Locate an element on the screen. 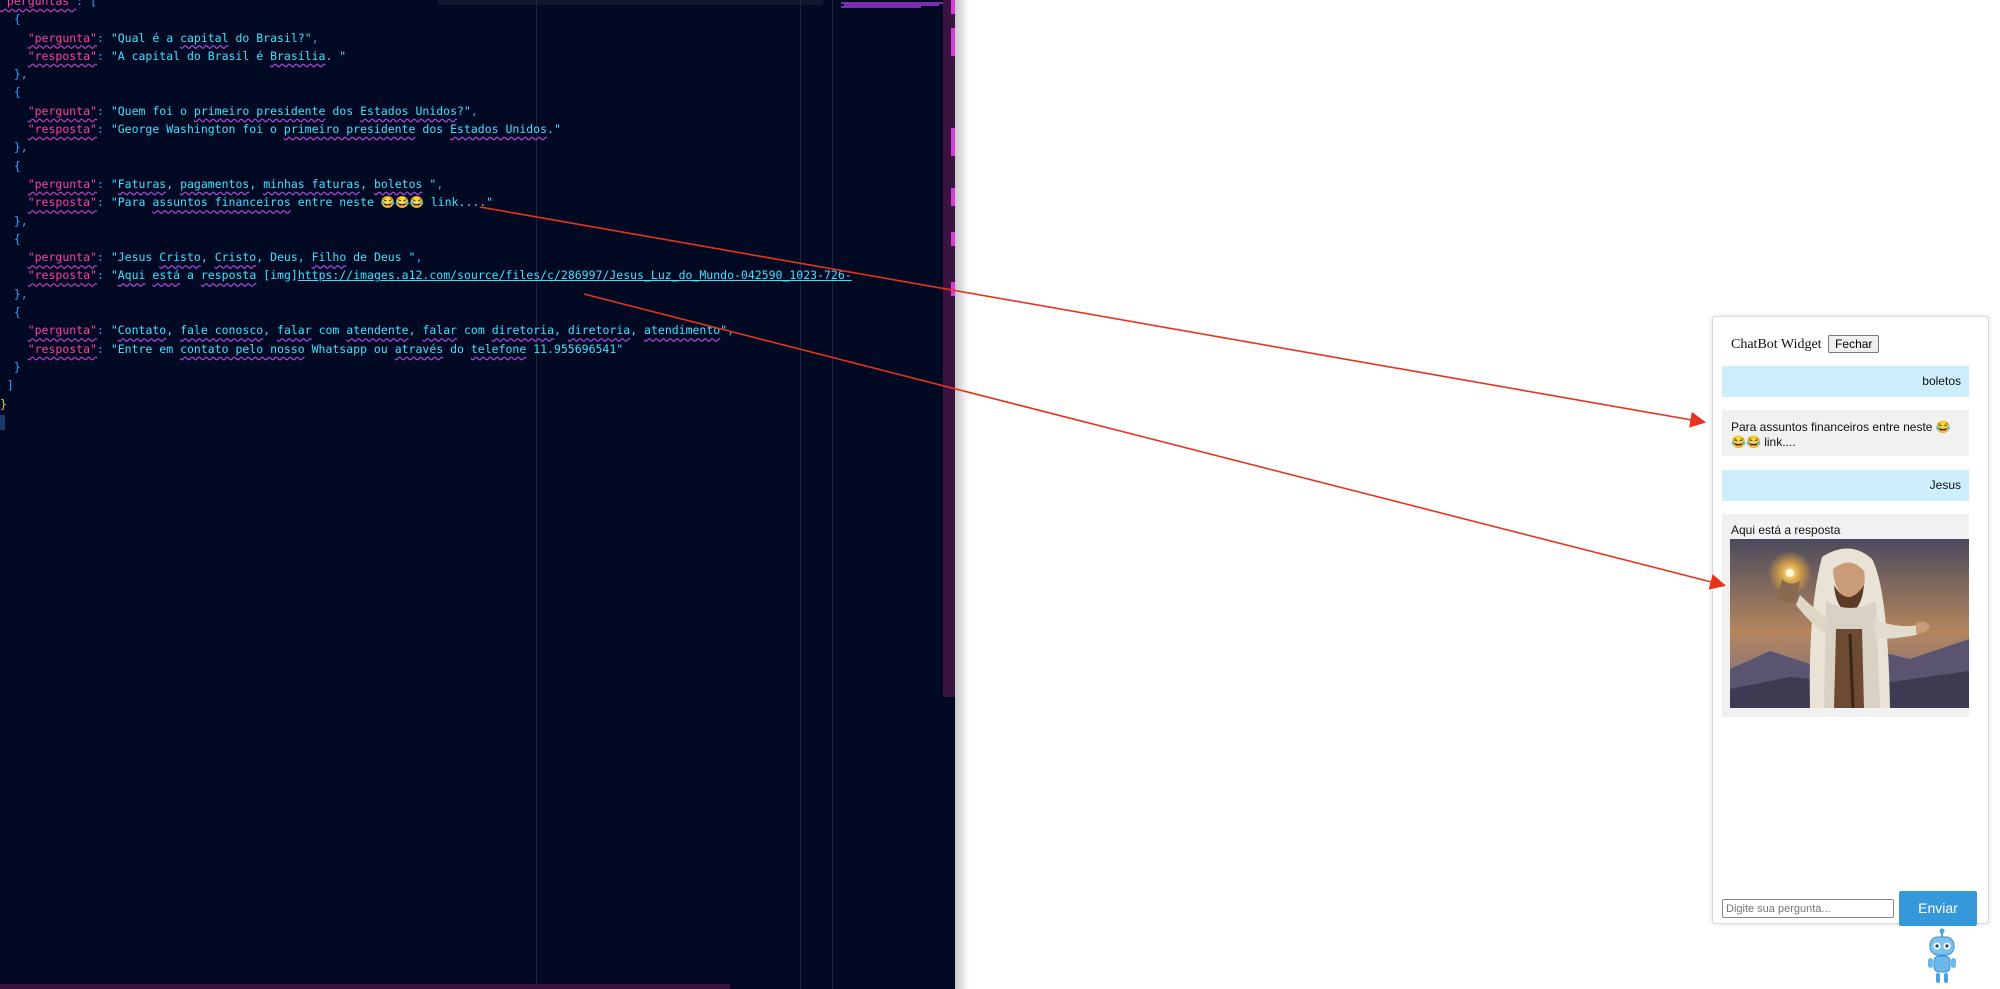 This screenshot has height=989, width=2000. code-token: . " is located at coordinates (336, 55).